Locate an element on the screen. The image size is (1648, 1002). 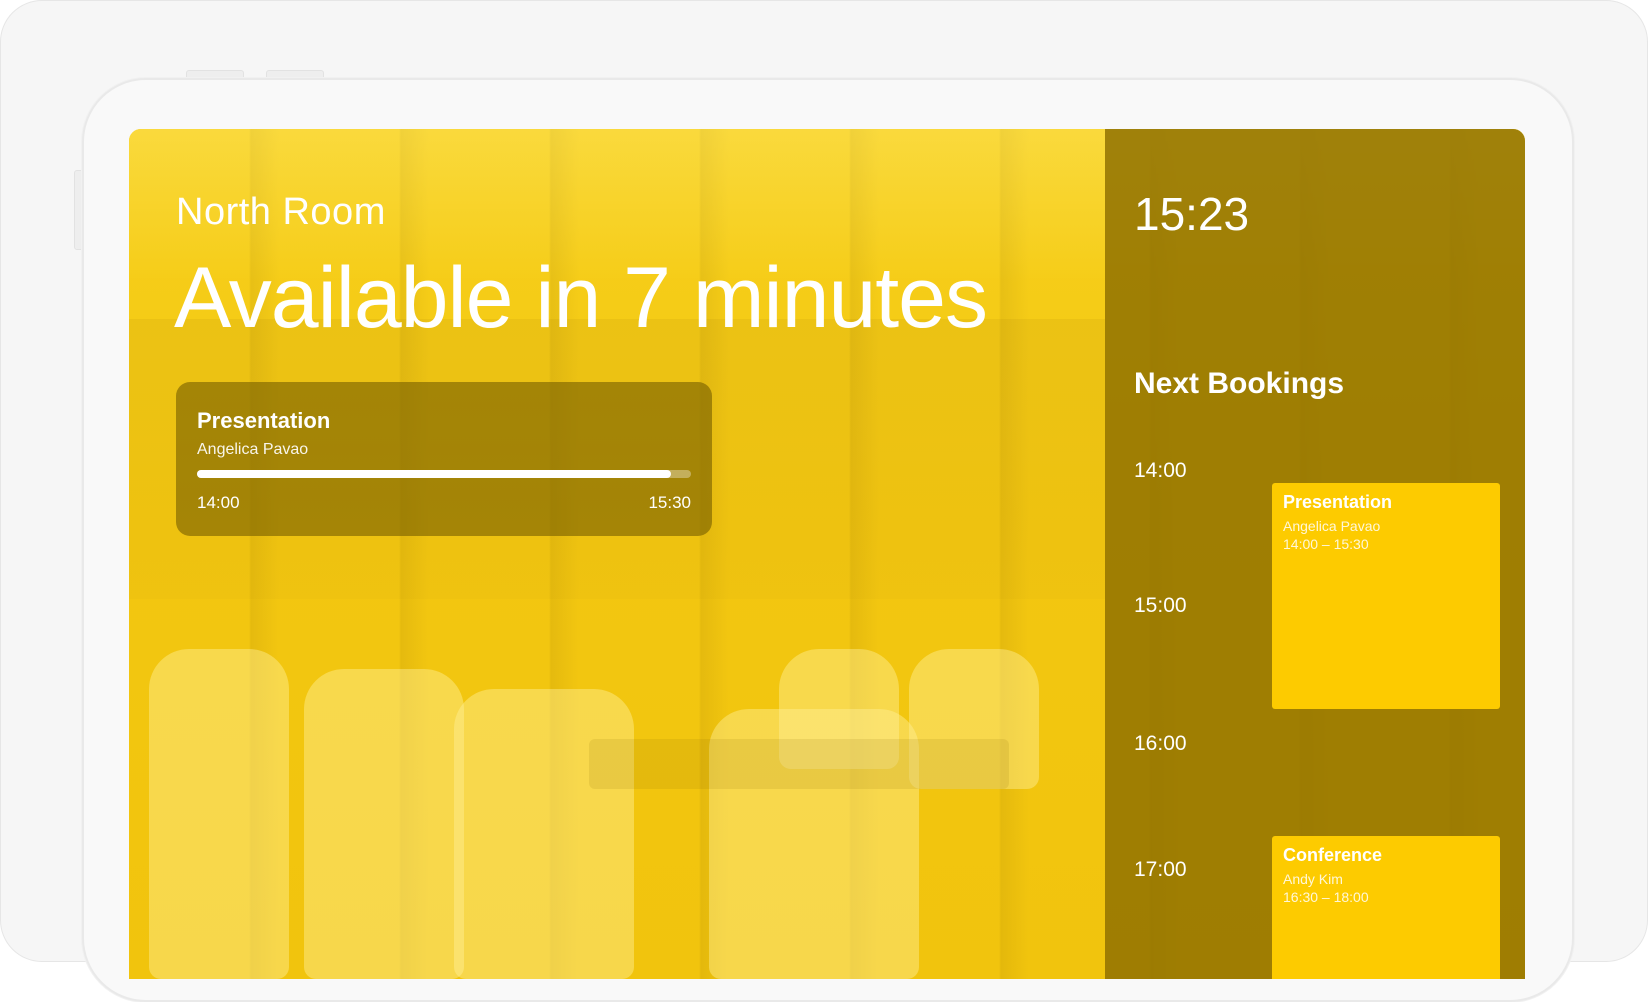
booking-time: 14:00 – 15:30 is located at coordinates (1326, 544).